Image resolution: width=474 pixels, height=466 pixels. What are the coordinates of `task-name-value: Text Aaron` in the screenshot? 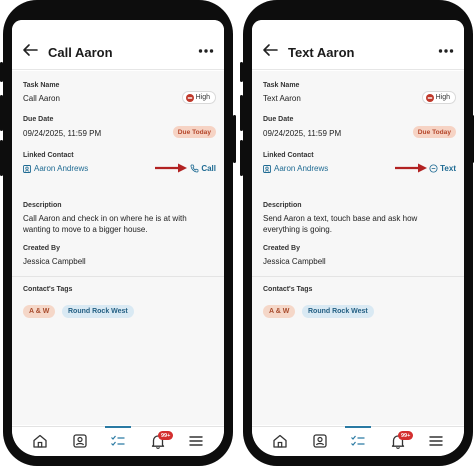 It's located at (282, 98).